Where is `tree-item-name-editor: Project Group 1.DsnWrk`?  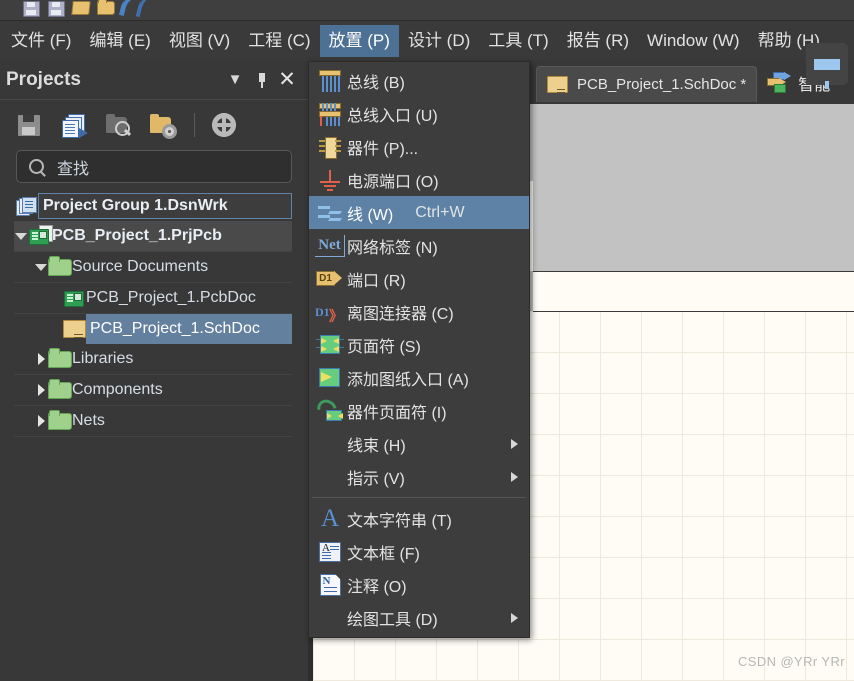
tree-item-name-editor: Project Group 1.DsnWrk is located at coordinates (165, 206).